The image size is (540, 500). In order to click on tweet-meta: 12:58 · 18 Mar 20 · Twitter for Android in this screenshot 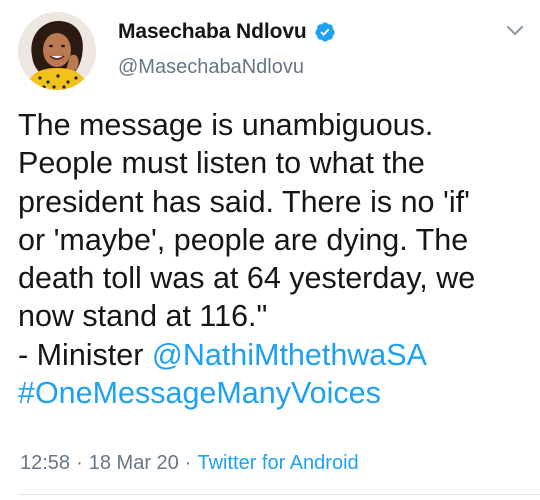, I will do `click(189, 463)`.